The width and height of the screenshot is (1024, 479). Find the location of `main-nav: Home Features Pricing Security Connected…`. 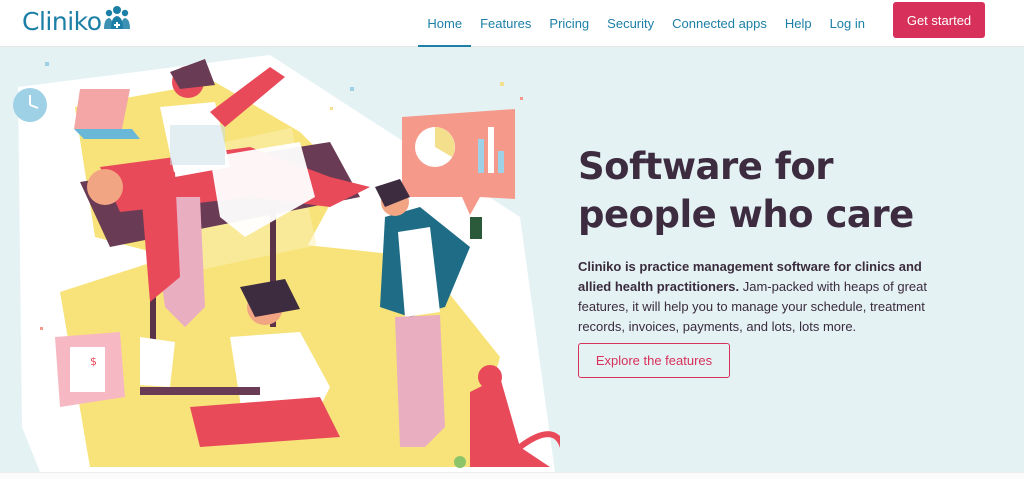

main-nav: Home Features Pricing Security Connected… is located at coordinates (646, 23).